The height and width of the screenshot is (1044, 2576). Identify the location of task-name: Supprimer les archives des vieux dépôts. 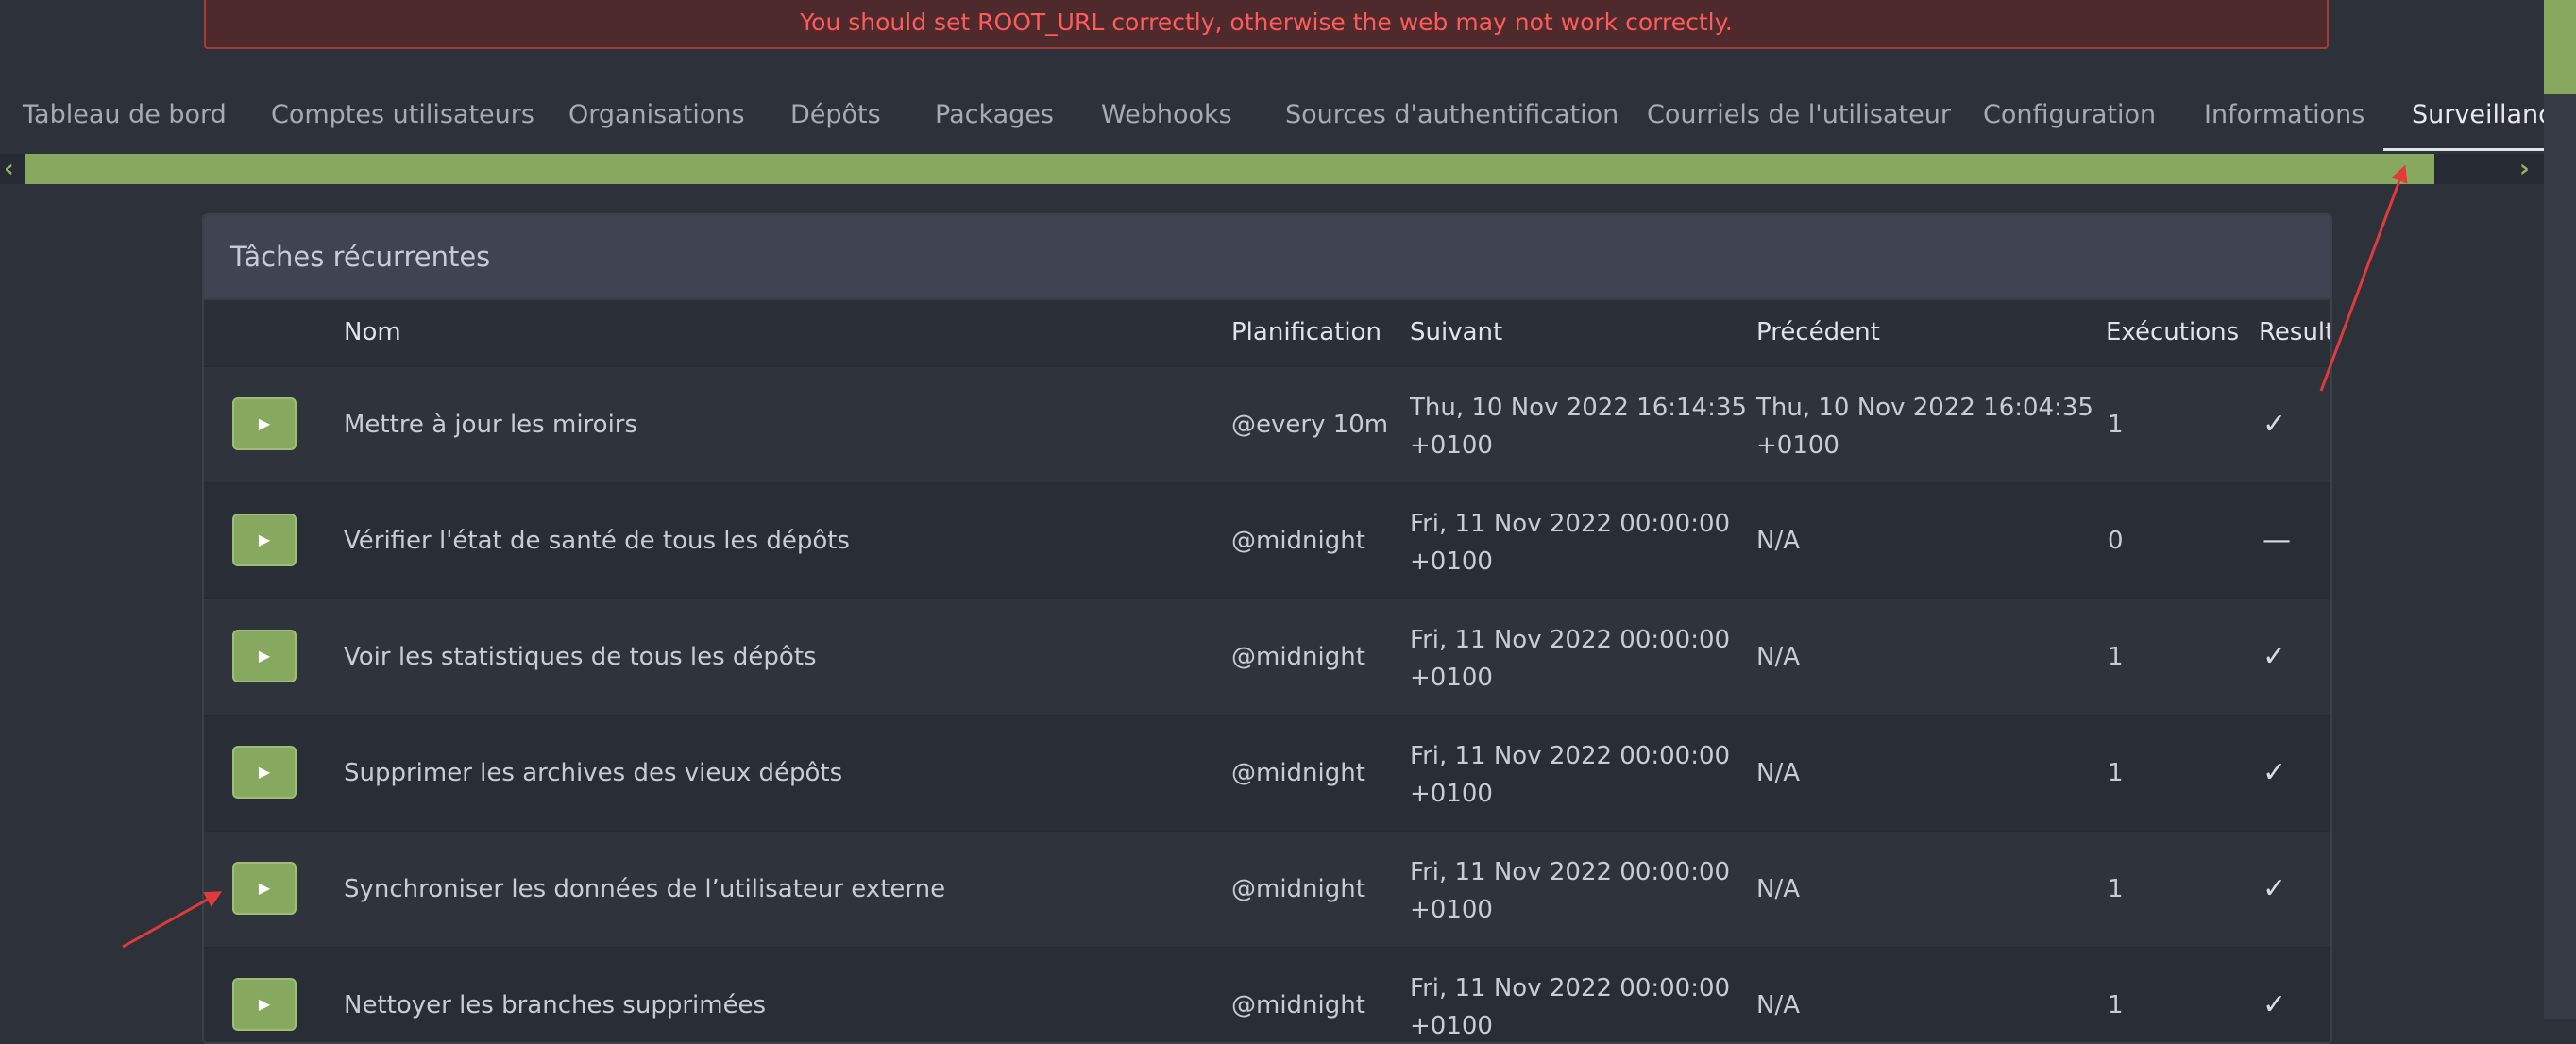
(593, 773).